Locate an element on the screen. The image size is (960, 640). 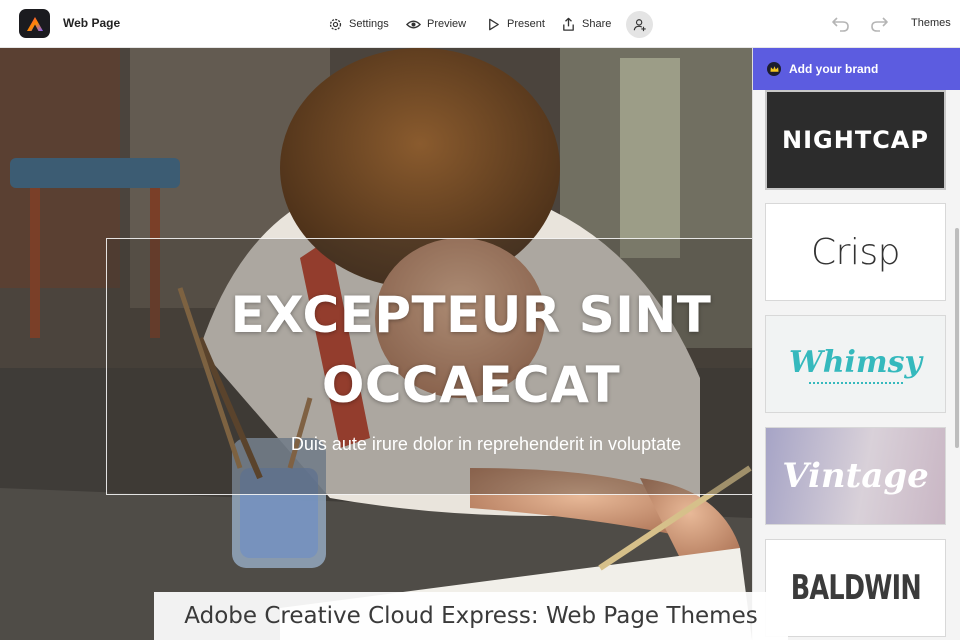
theme-name: NIGHTCAP is located at coordinates (855, 140).